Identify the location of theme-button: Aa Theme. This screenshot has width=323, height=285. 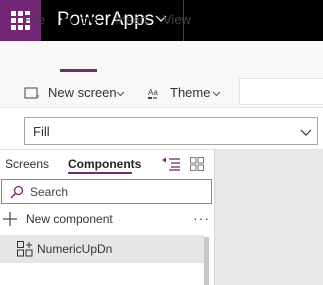
(187, 93).